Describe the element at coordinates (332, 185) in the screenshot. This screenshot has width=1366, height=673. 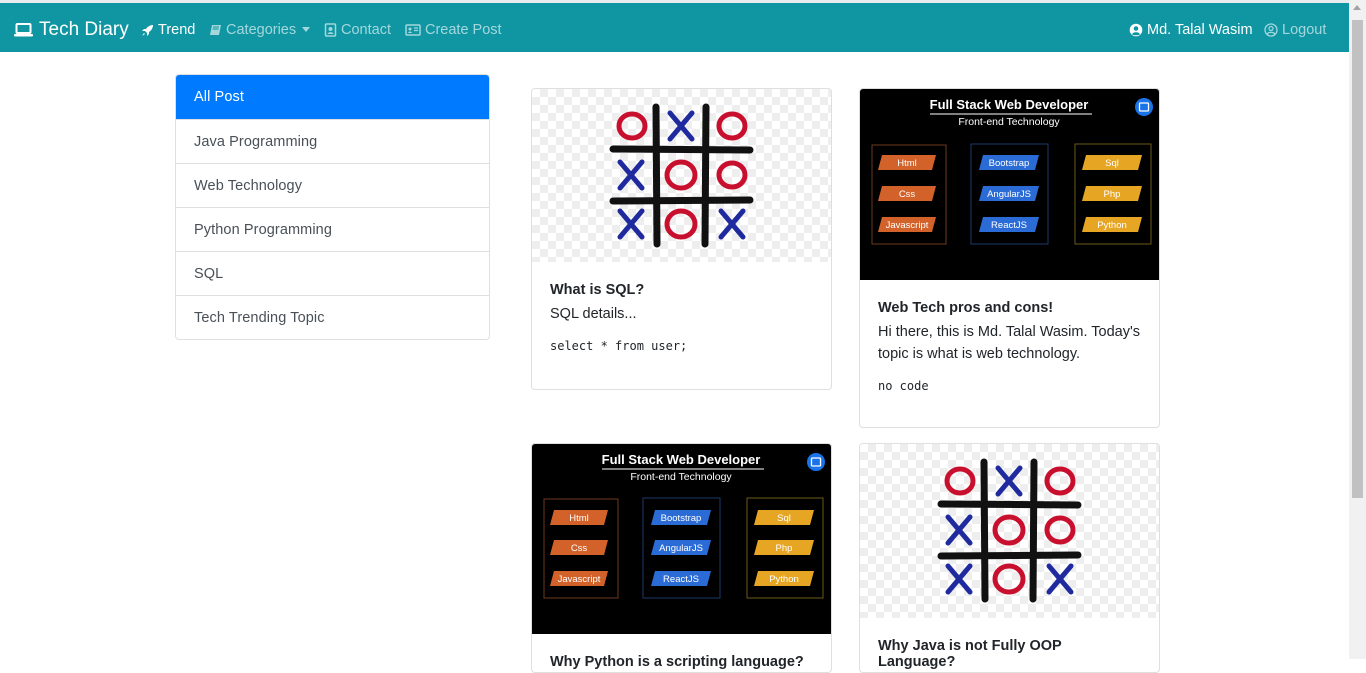
I see `category-item-web-technology: Web Technology` at that location.